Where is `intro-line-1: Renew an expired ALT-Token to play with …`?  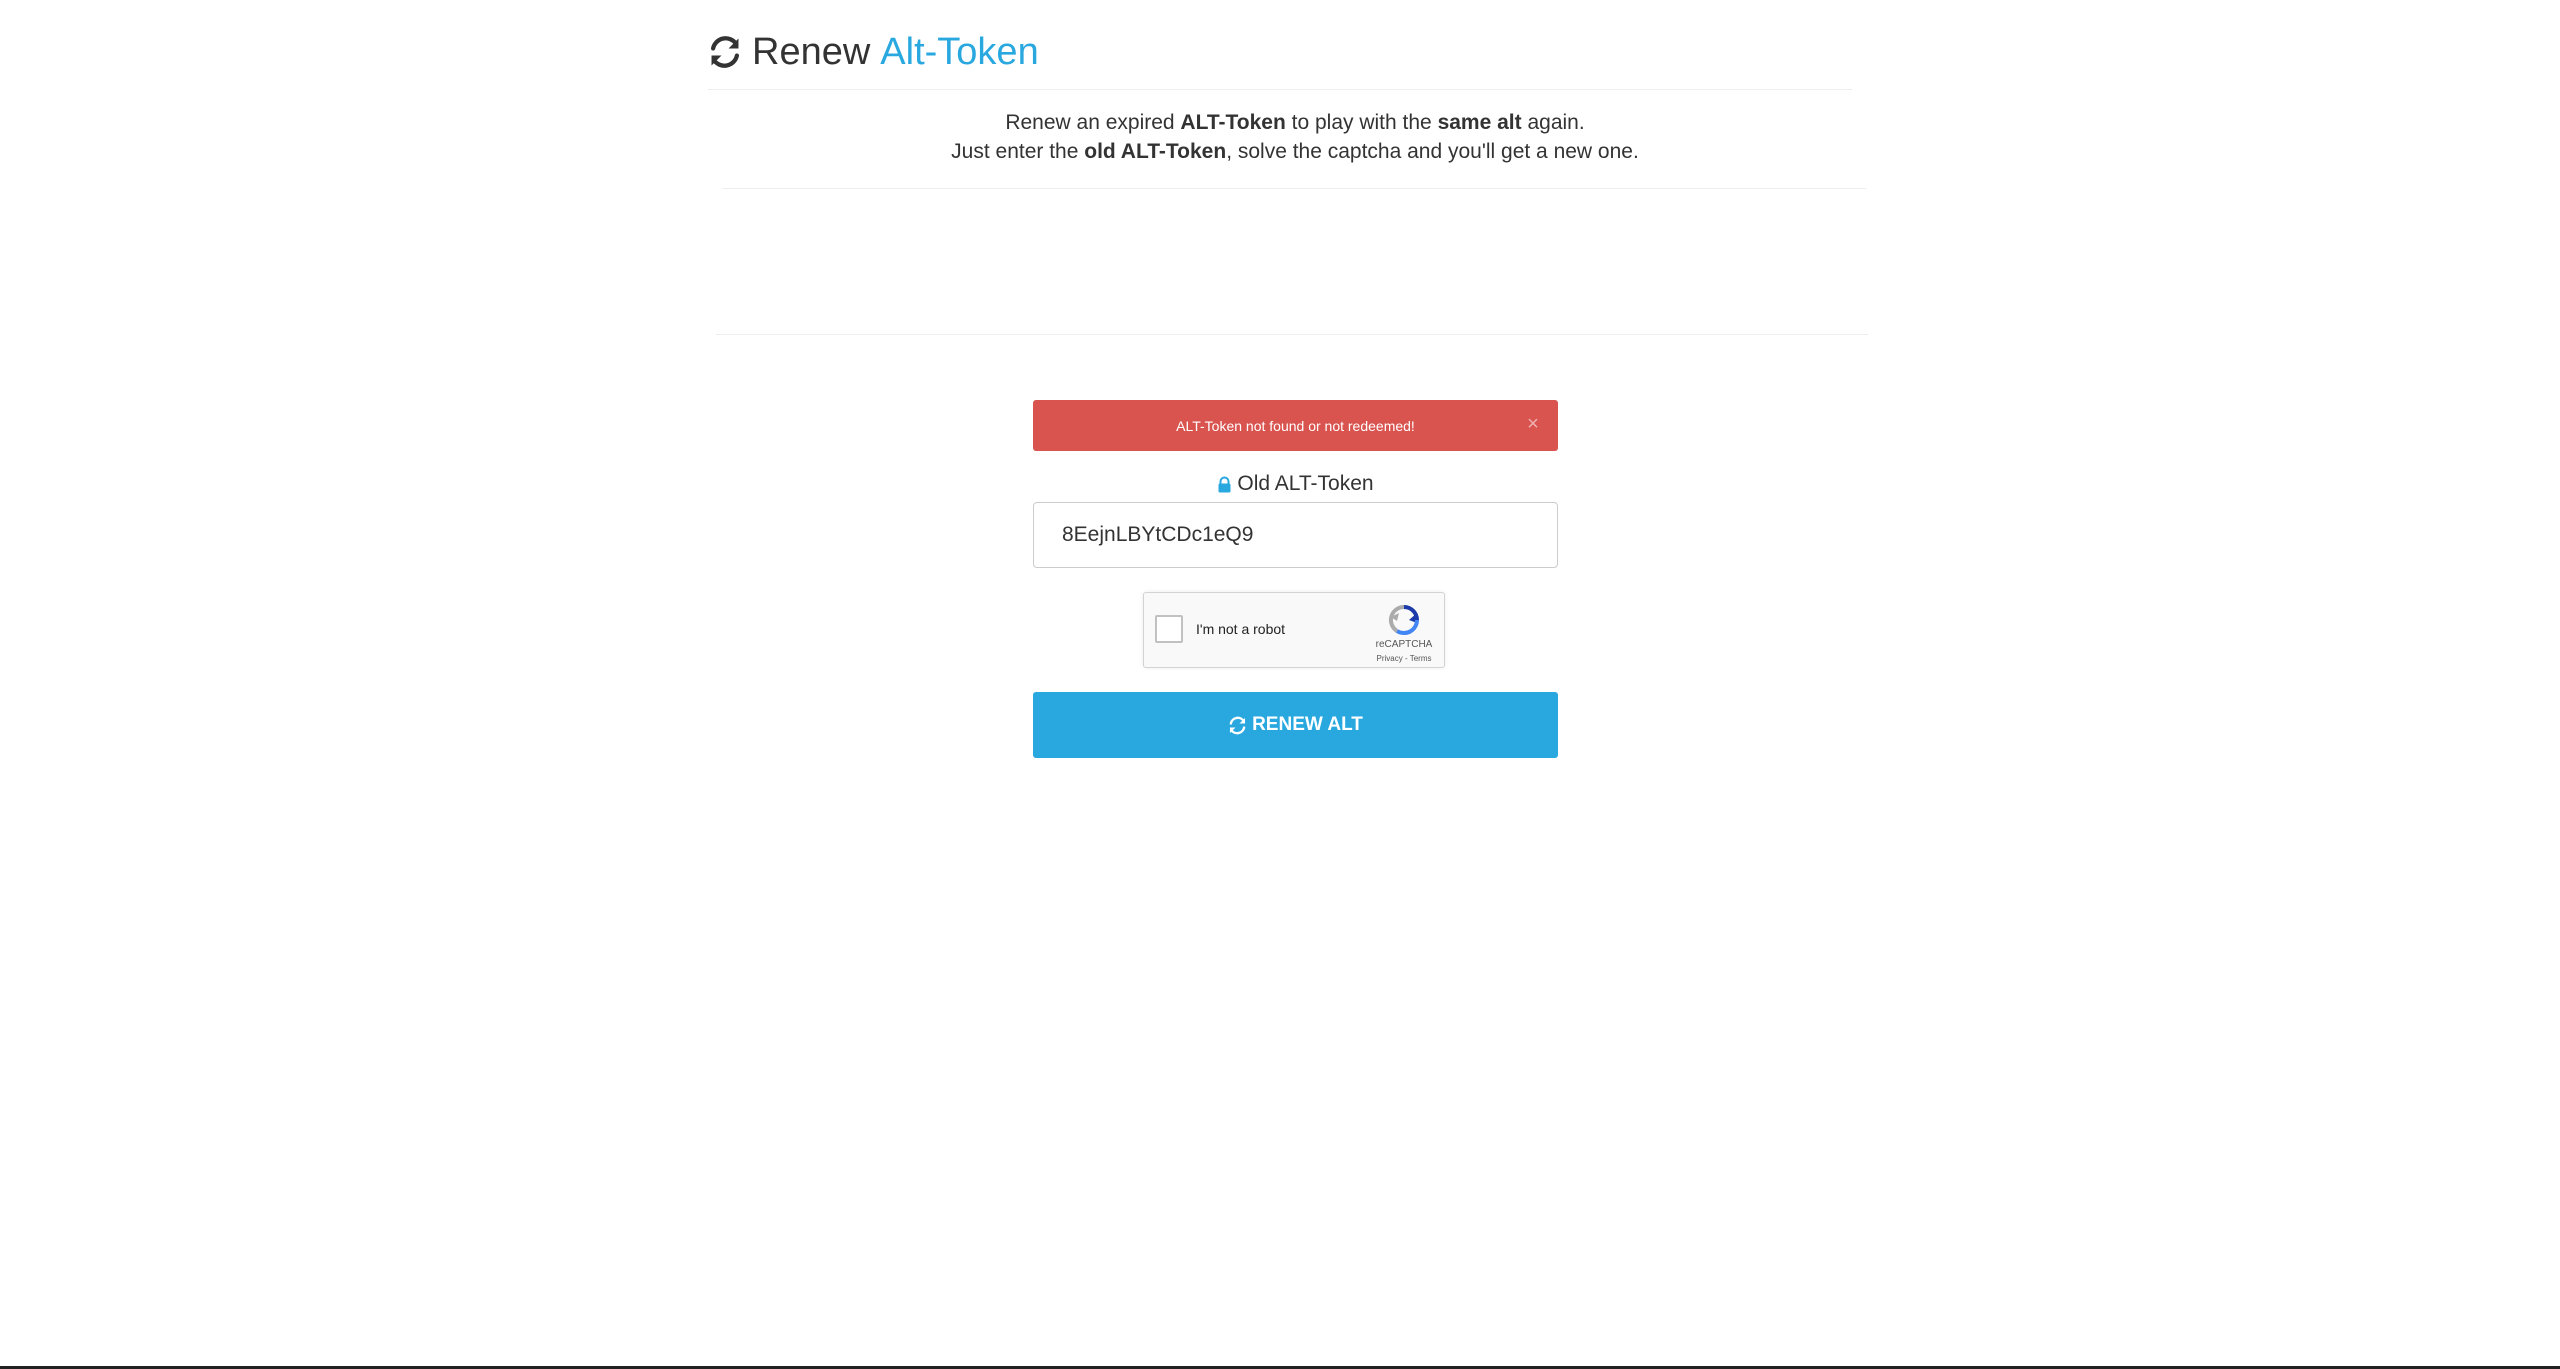 intro-line-1: Renew an expired ALT-Token to play with … is located at coordinates (1295, 122).